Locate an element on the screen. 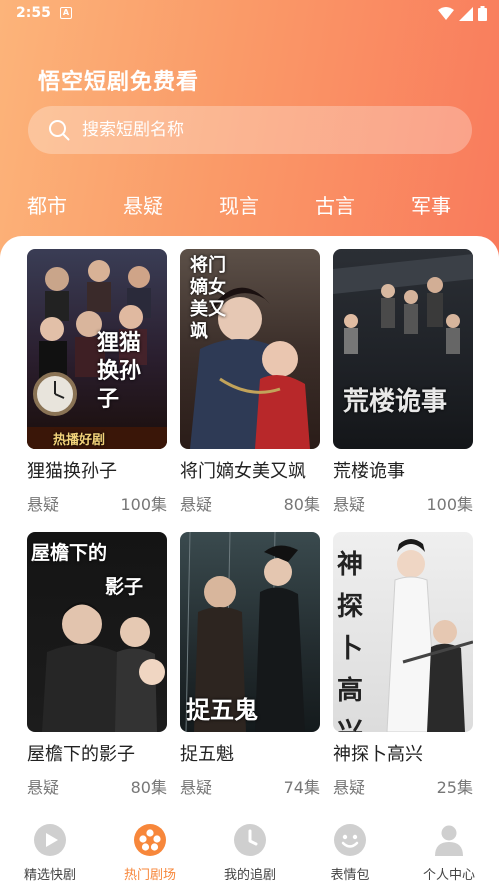  nav-featured: 精选快剧 is located at coordinates (50, 853).